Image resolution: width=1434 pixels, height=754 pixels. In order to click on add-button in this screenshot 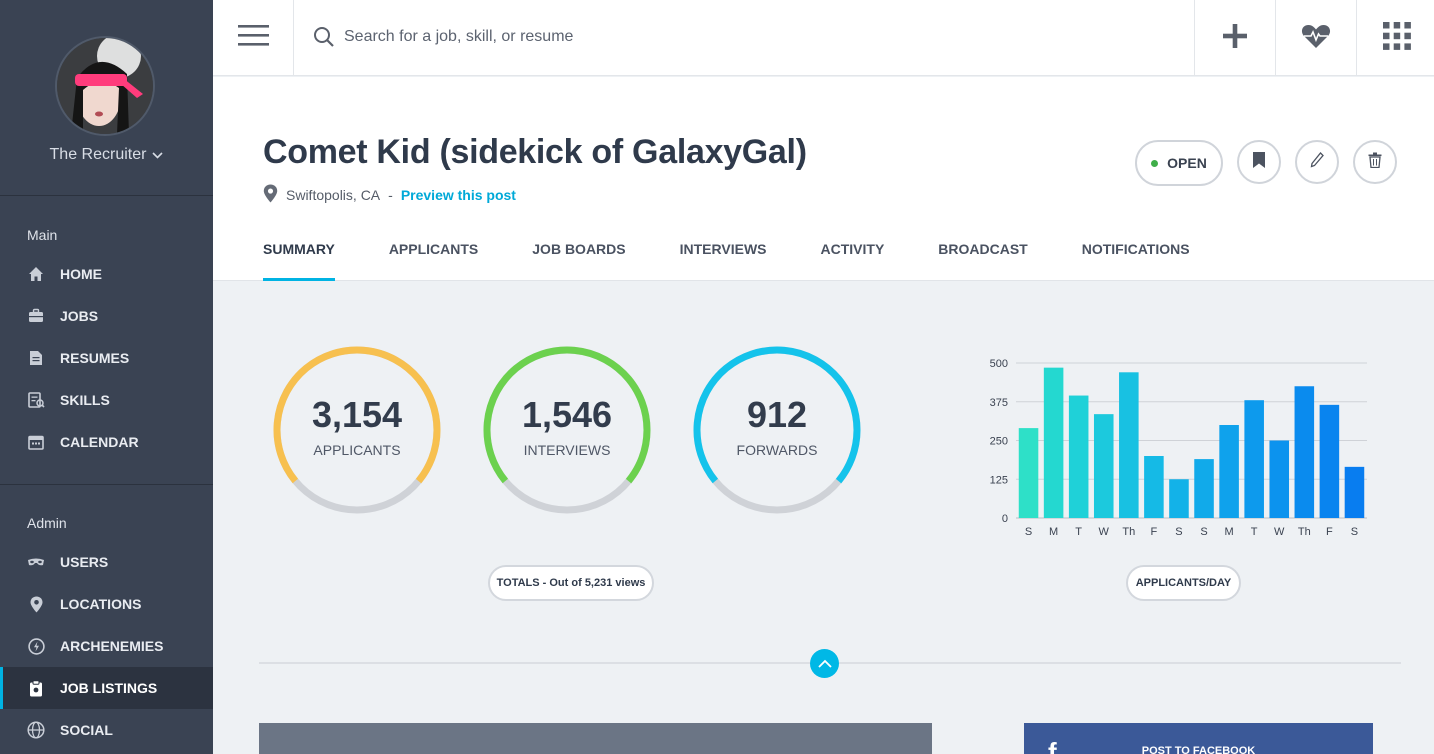, I will do `click(1234, 38)`.